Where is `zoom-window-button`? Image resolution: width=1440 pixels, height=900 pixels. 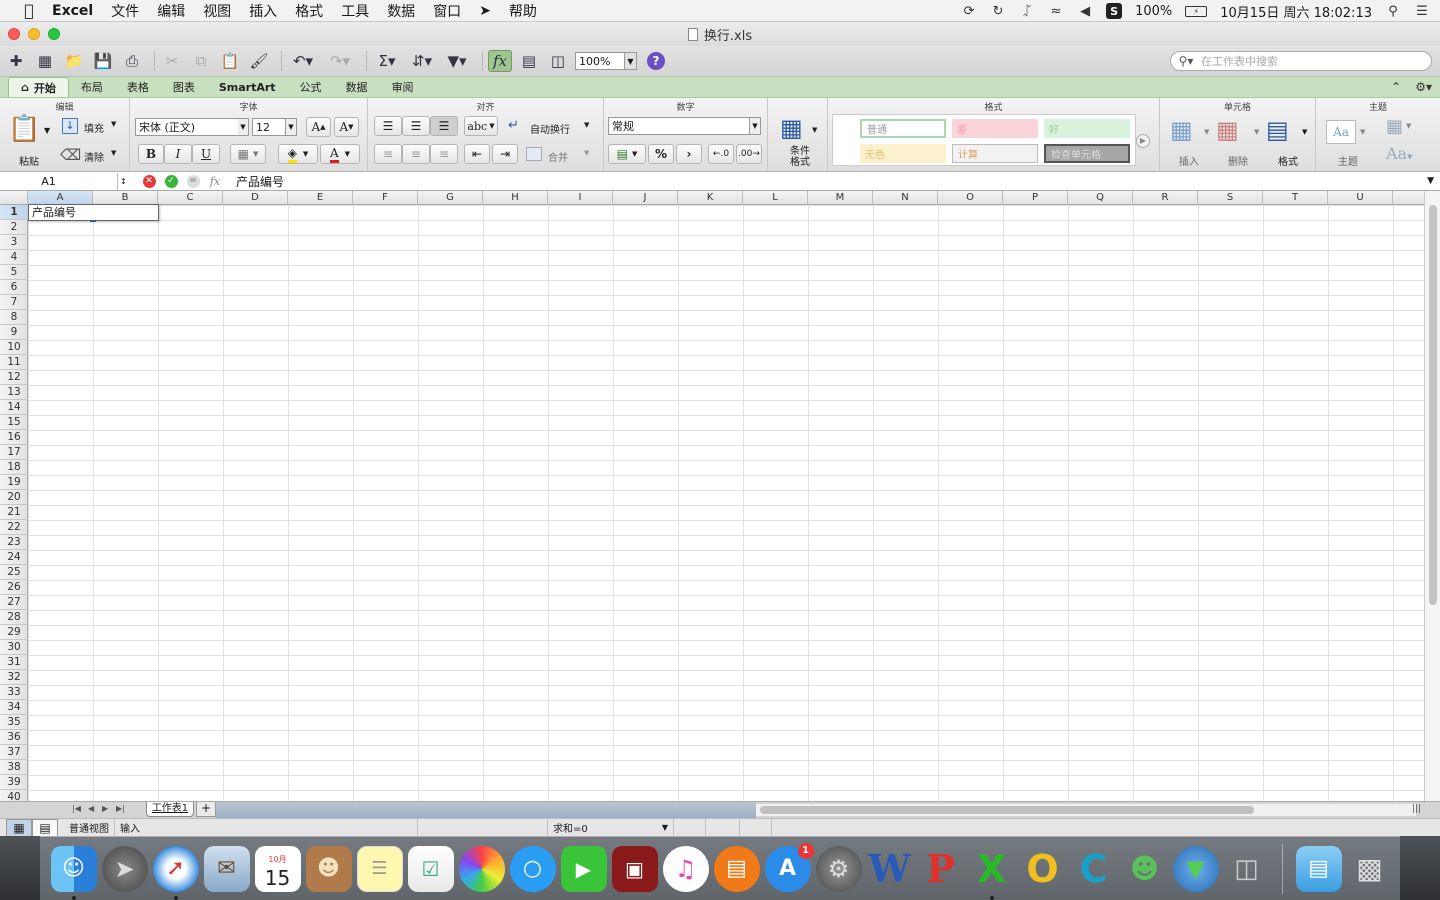 zoom-window-button is located at coordinates (54, 34).